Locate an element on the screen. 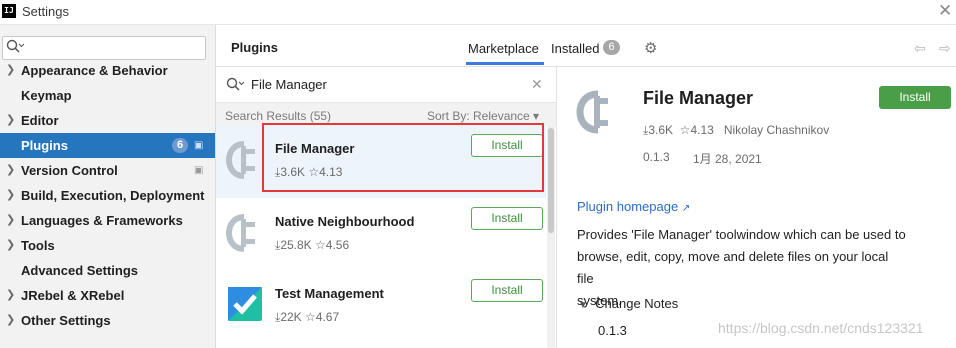 This screenshot has width=956, height=348. plugin-downloads: 22K is located at coordinates (291, 317).